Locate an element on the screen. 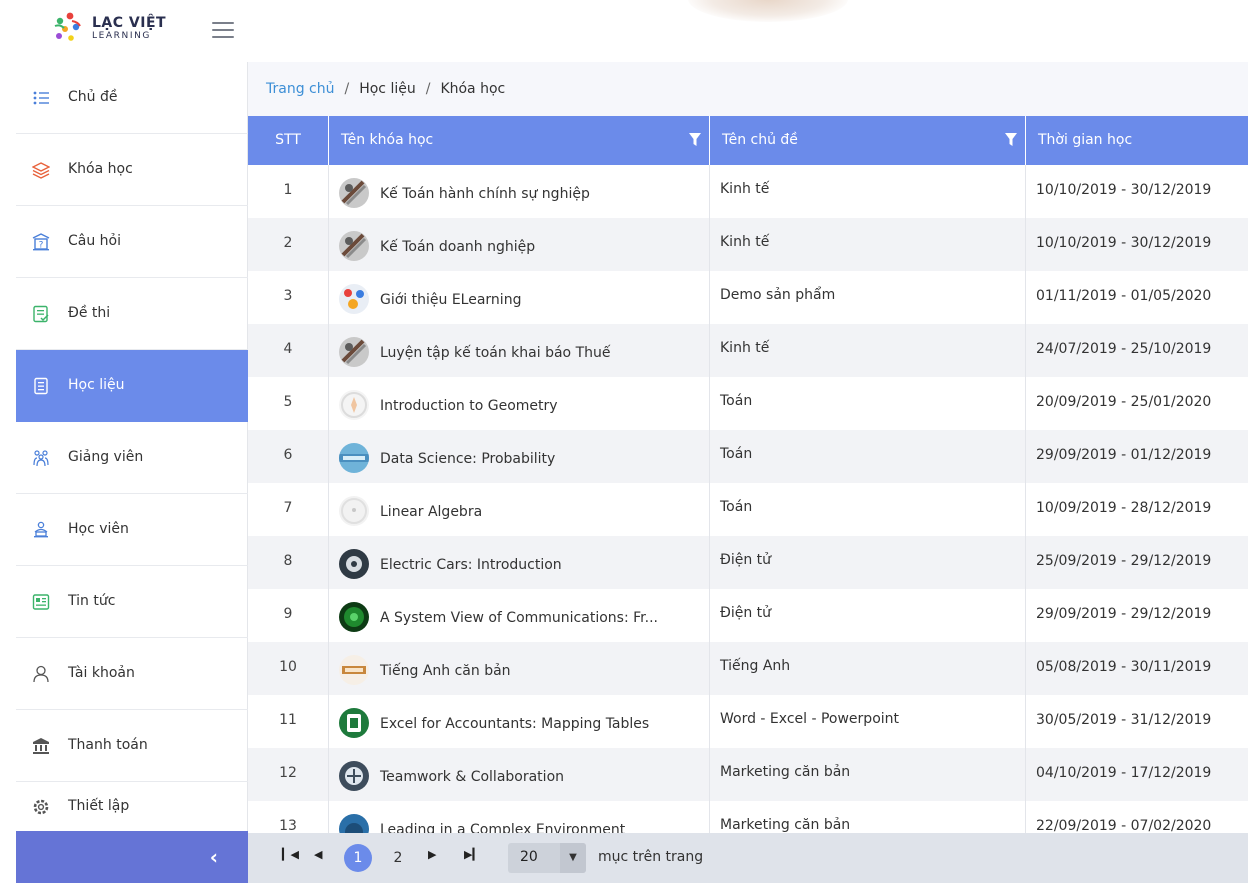 This screenshot has height=883, width=1248. brand-logo: LẠC VIỆT LEARNING is located at coordinates (127, 30).